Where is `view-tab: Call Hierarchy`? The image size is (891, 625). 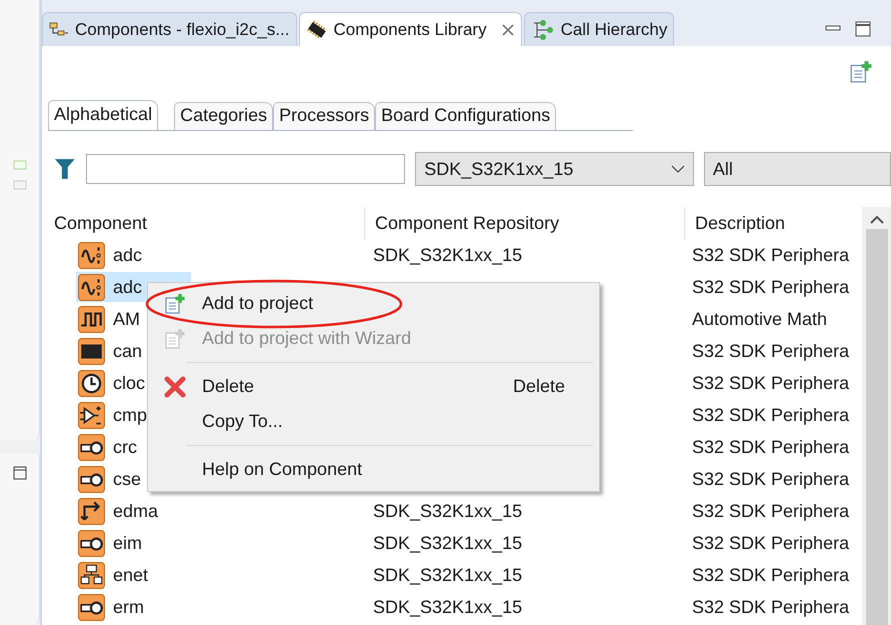 view-tab: Call Hierarchy is located at coordinates (599, 29).